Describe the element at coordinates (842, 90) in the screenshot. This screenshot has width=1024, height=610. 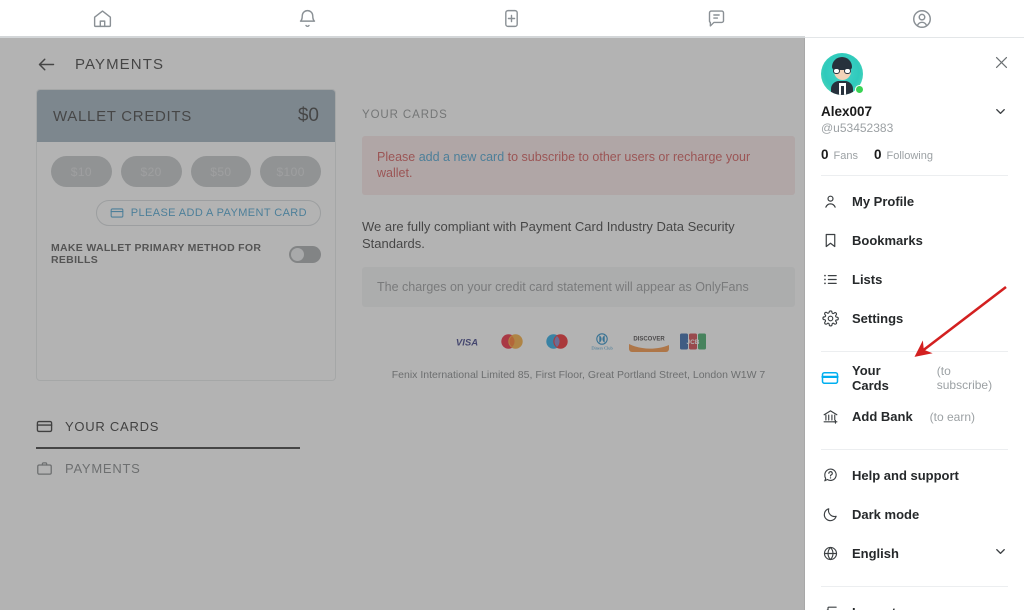
I see `avatar-tie` at that location.